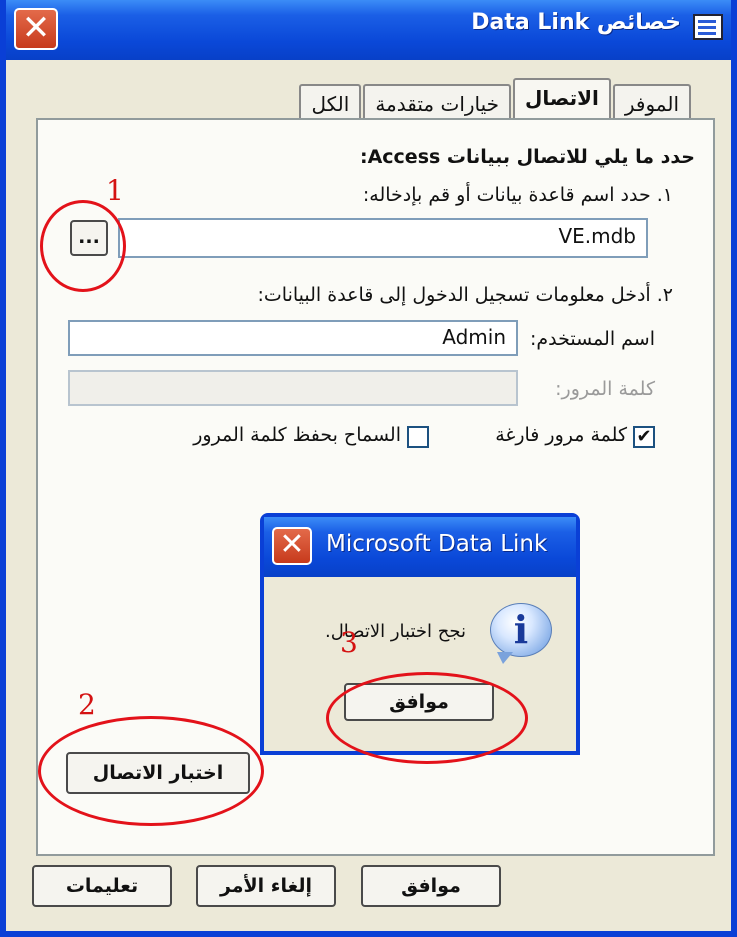 Image resolution: width=737 pixels, height=937 pixels. I want to click on tab-strip: الموفرالاتصالخيارات متقدمةالكل, so click(494, 100).